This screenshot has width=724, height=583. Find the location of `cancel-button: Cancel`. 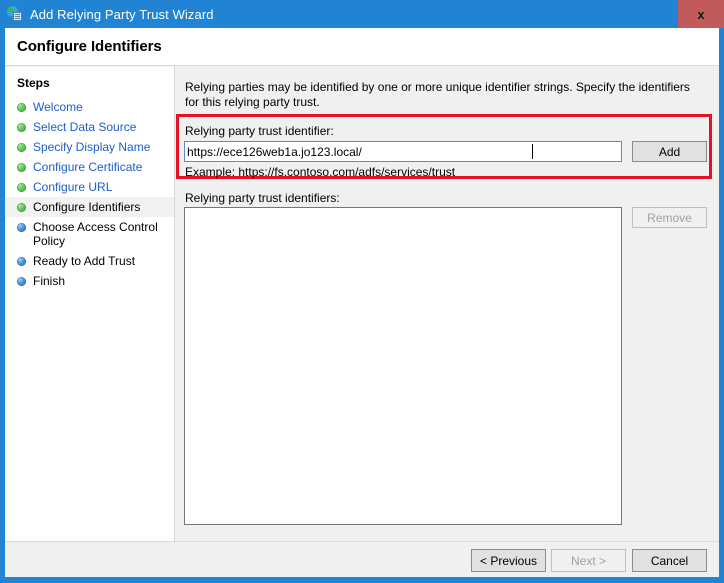

cancel-button: Cancel is located at coordinates (669, 560).